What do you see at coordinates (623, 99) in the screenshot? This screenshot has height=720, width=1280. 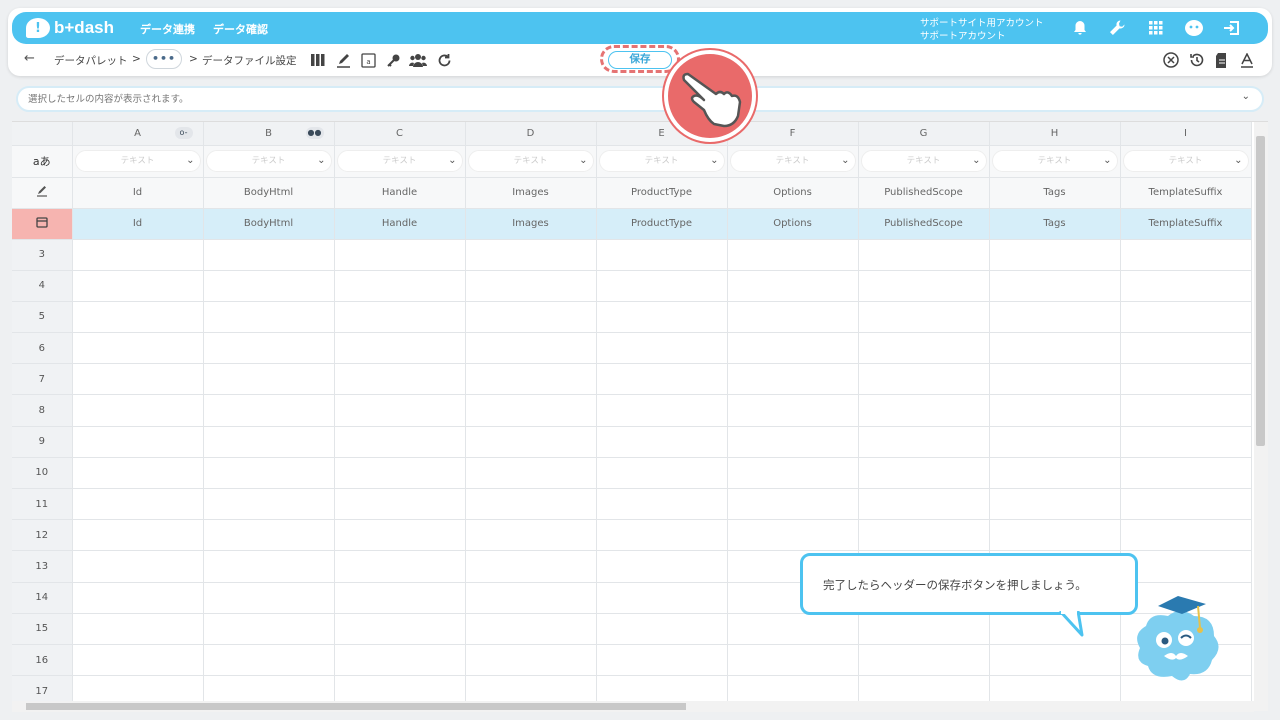 I see `cell-content-input` at bounding box center [623, 99].